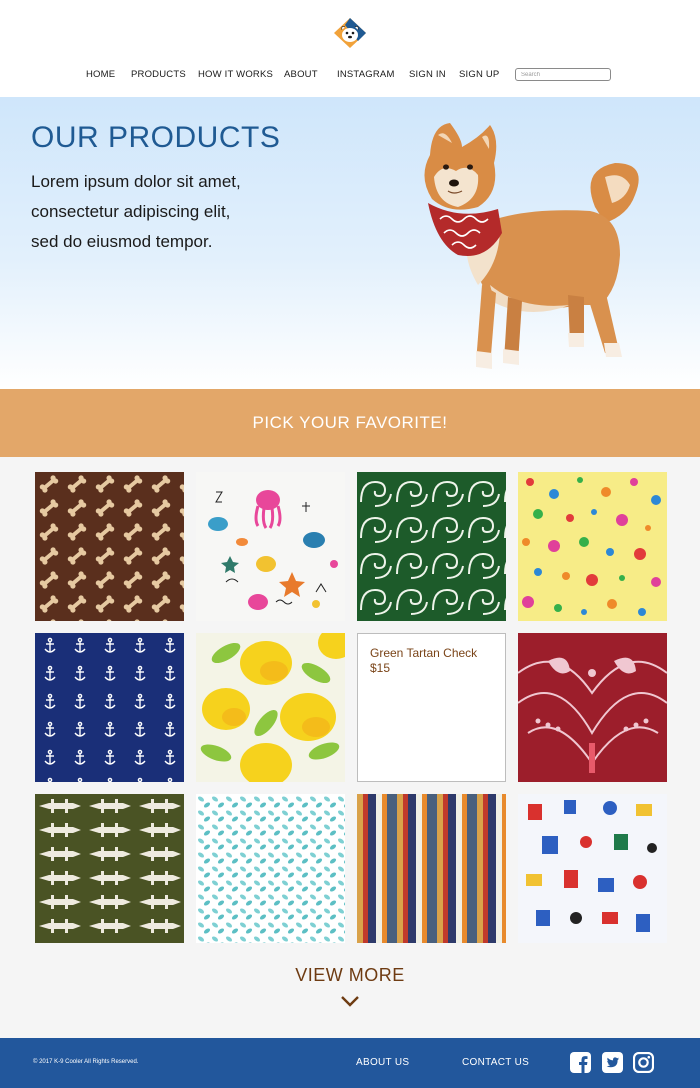 This screenshot has height=1088, width=700. I want to click on footer-about-link: ABOUT US, so click(382, 1062).